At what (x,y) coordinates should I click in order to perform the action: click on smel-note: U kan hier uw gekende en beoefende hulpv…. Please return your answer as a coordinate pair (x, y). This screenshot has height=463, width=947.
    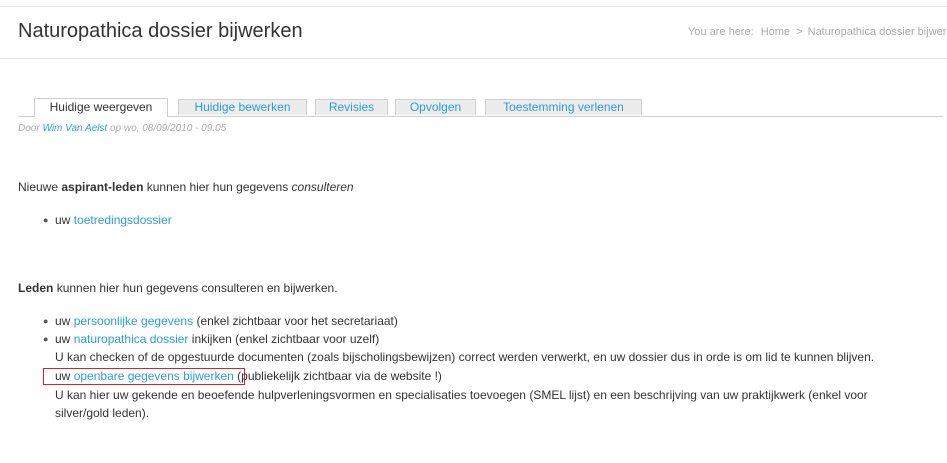
    Looking at the image, I should click on (461, 404).